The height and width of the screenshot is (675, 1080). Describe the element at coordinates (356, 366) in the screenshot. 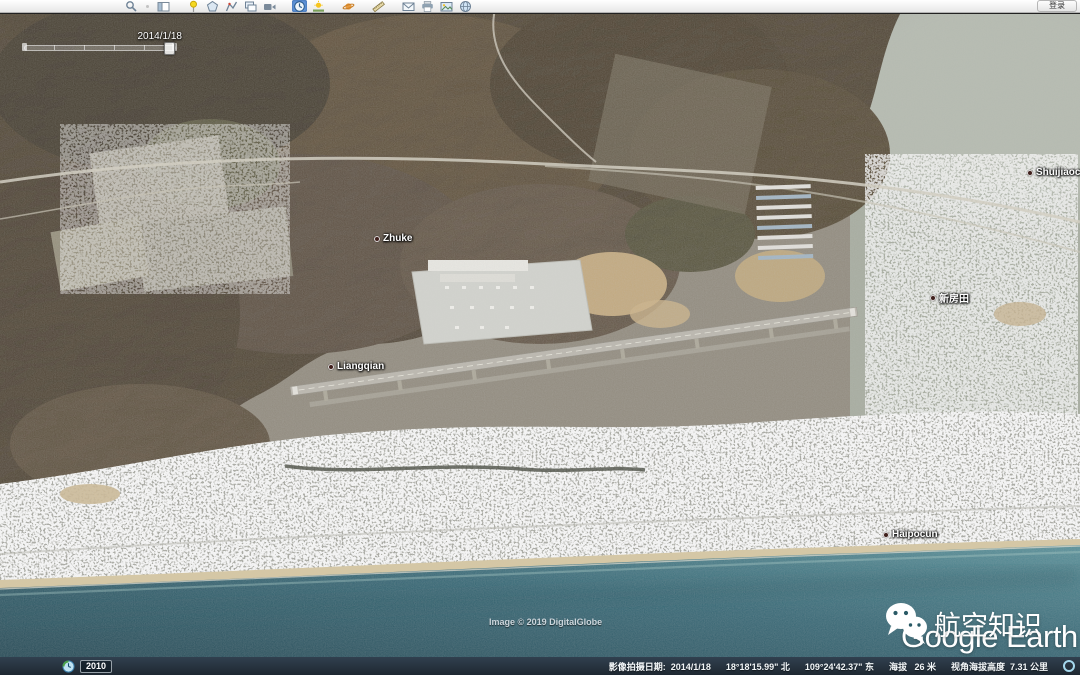

I see `place-label: Liangqian` at that location.